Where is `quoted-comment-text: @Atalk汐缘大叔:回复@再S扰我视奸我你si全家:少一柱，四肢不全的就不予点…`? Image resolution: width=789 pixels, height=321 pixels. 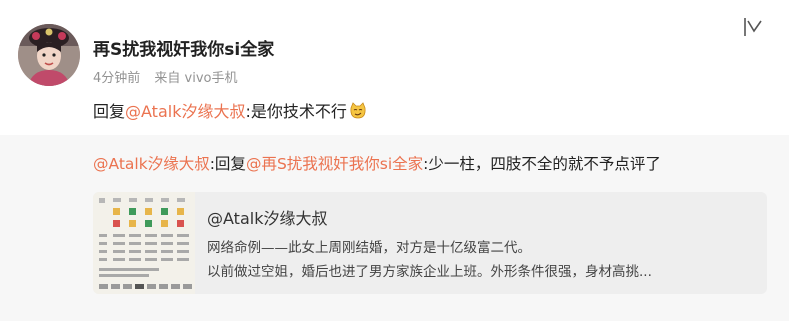 quoted-comment-text: @Atalk汐缘大叔:回复@再S扰我视奸我你si全家:少一柱，四肢不全的就不予点… is located at coordinates (377, 163).